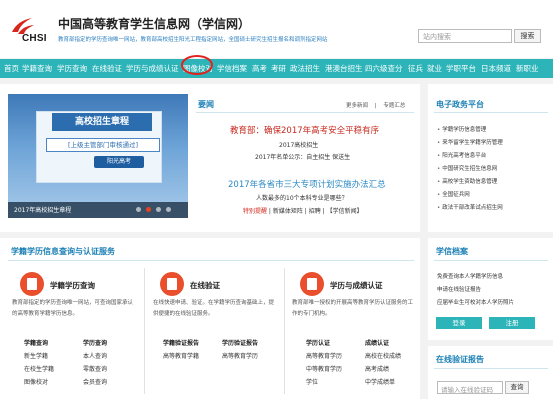 The height and width of the screenshot is (399, 553). What do you see at coordinates (36, 342) in the screenshot?
I see `list-head-xueji: 学籍查询` at bounding box center [36, 342].